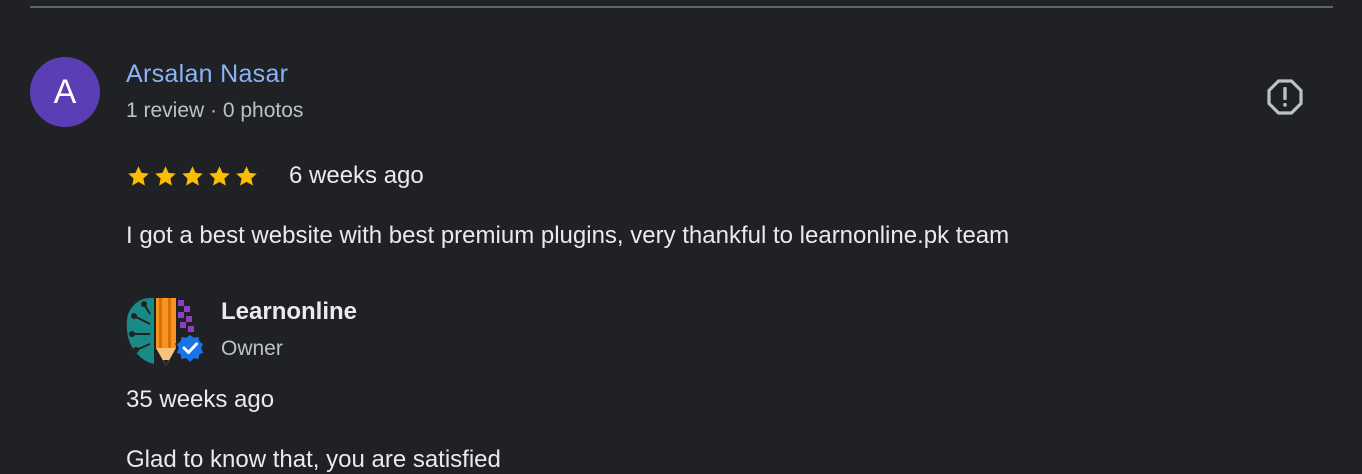  What do you see at coordinates (289, 311) in the screenshot?
I see `owner-name: Learnonline` at bounding box center [289, 311].